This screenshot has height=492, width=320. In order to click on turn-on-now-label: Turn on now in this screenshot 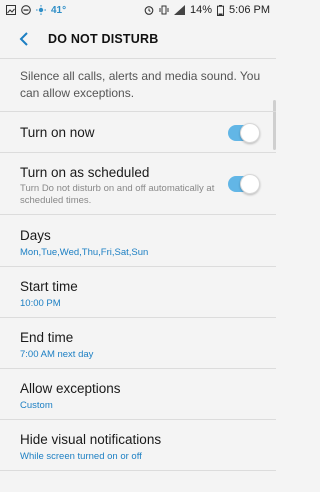, I will do `click(57, 132)`.